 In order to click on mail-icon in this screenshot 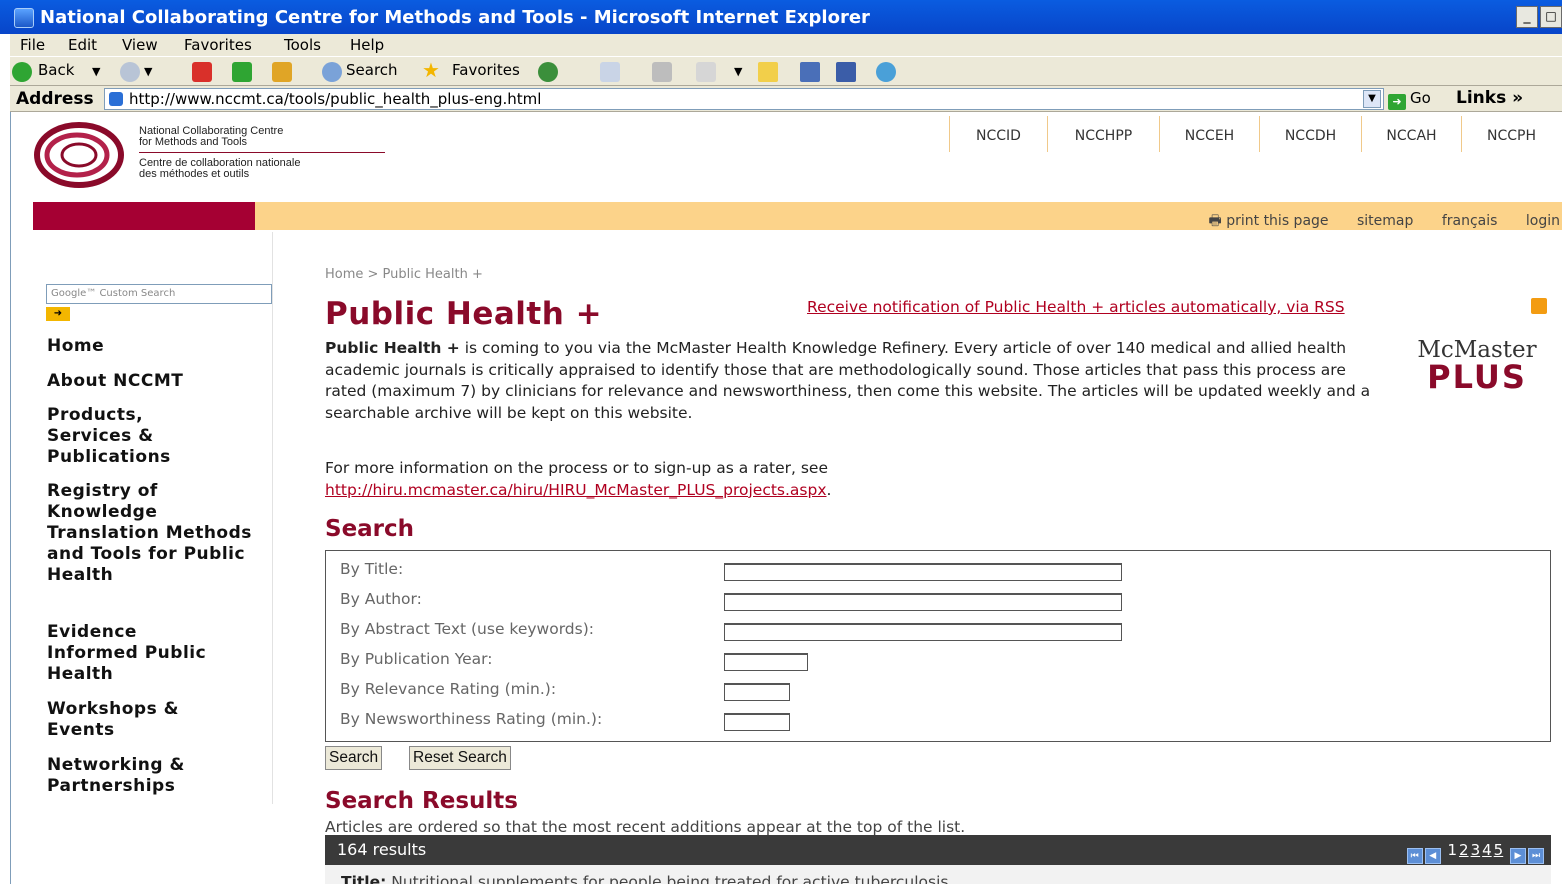, I will do `click(610, 72)`.